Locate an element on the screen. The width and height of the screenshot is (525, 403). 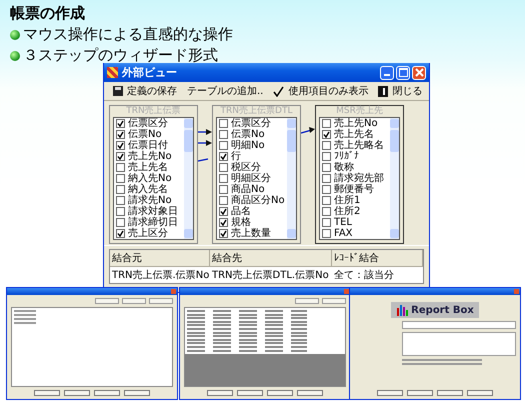
field-name: 請求宛先部 is located at coordinates (359, 178).